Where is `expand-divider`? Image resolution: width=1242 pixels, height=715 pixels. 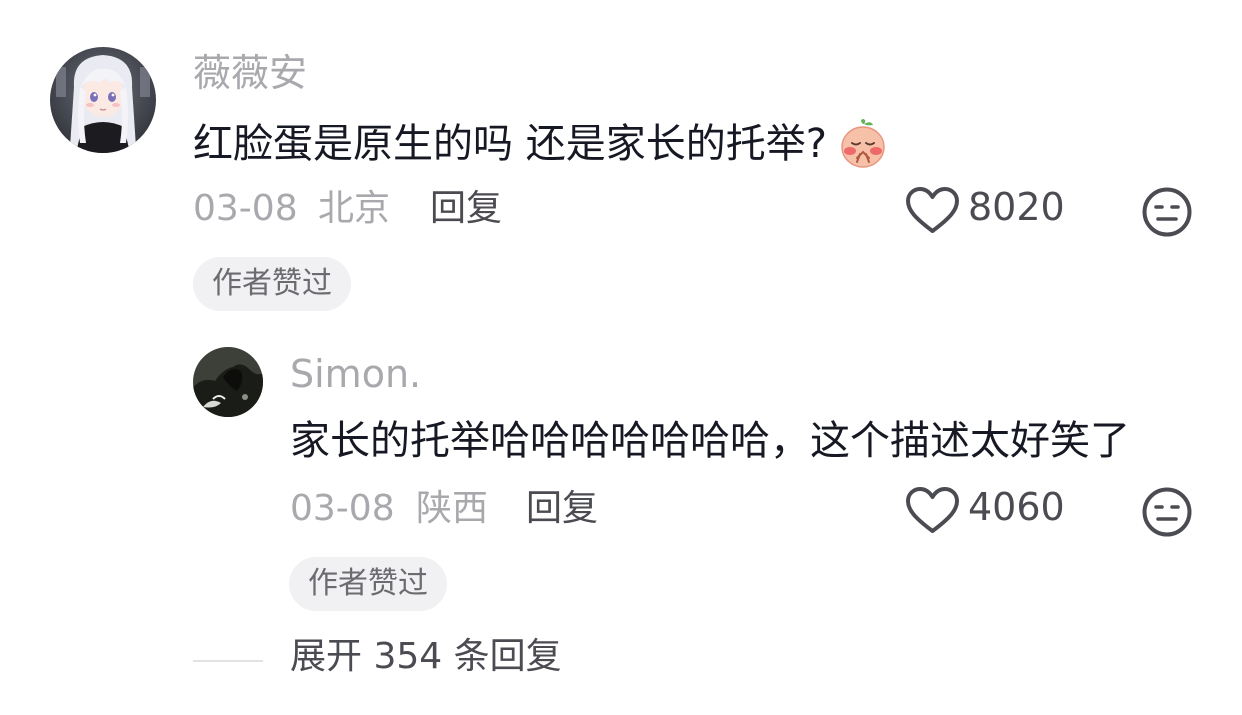
expand-divider is located at coordinates (228, 661).